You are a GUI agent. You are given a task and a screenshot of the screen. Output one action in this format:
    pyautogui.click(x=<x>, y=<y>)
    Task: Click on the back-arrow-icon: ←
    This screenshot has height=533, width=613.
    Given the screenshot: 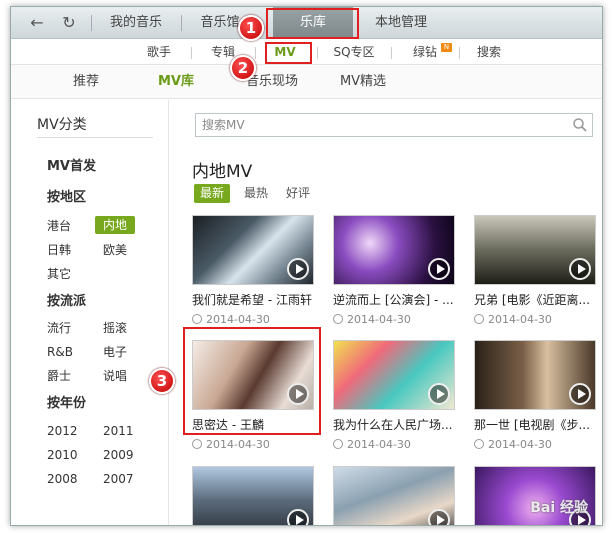 What is the action you would take?
    pyautogui.click(x=37, y=23)
    